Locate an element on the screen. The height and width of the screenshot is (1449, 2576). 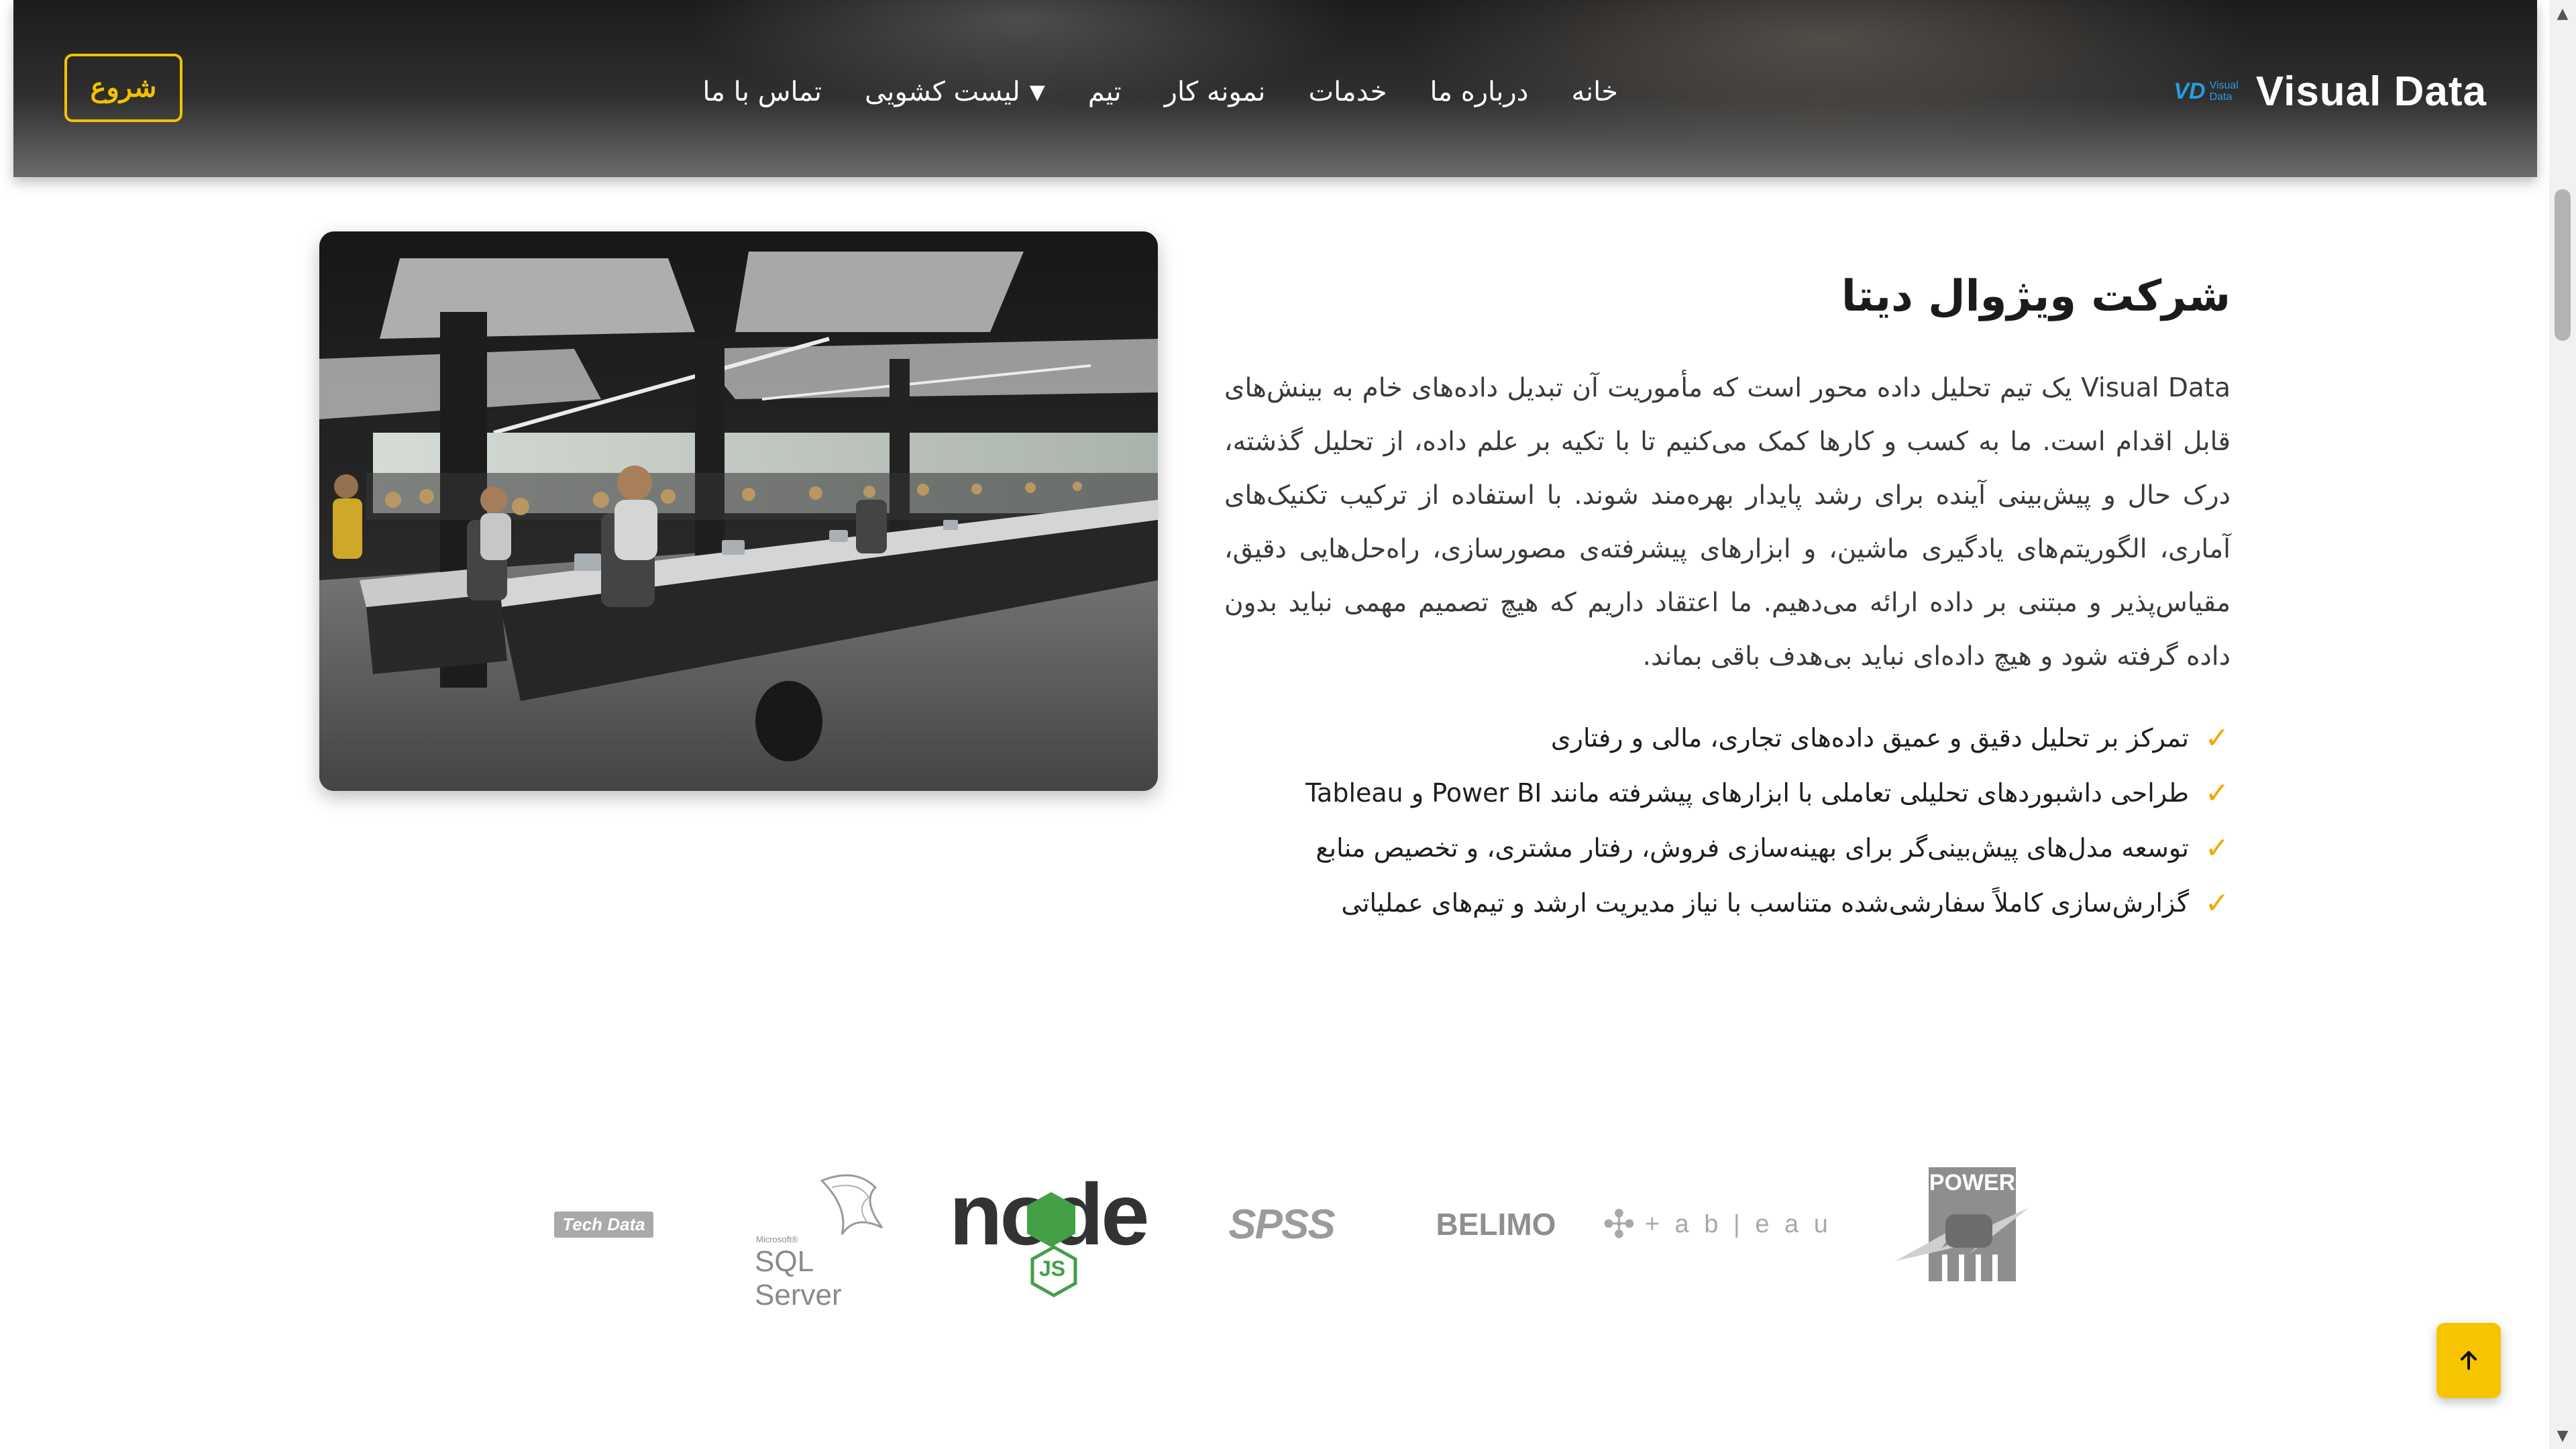
nav-label: تیم is located at coordinates (1104, 91).